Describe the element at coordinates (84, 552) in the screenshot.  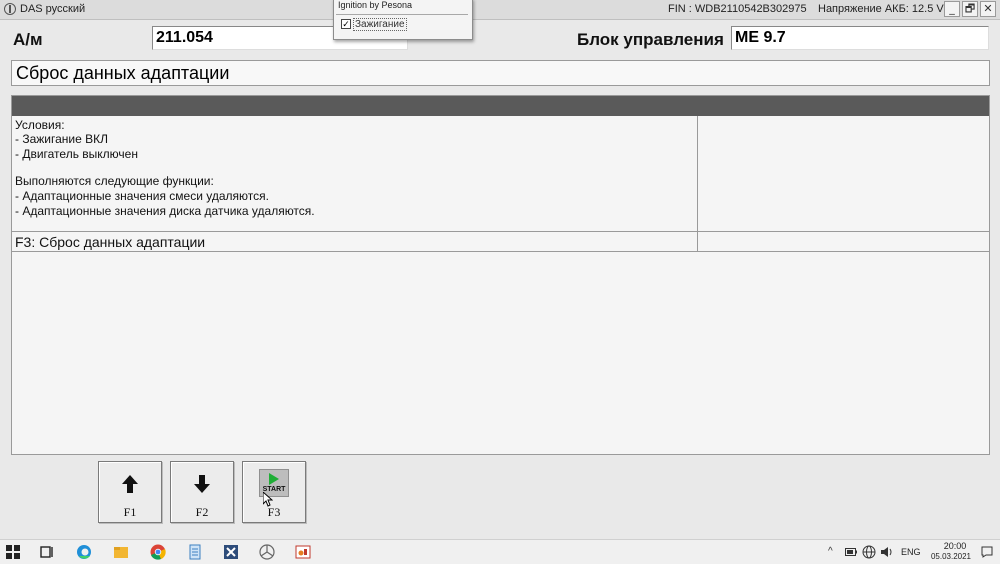
I see `edge-icon` at that location.